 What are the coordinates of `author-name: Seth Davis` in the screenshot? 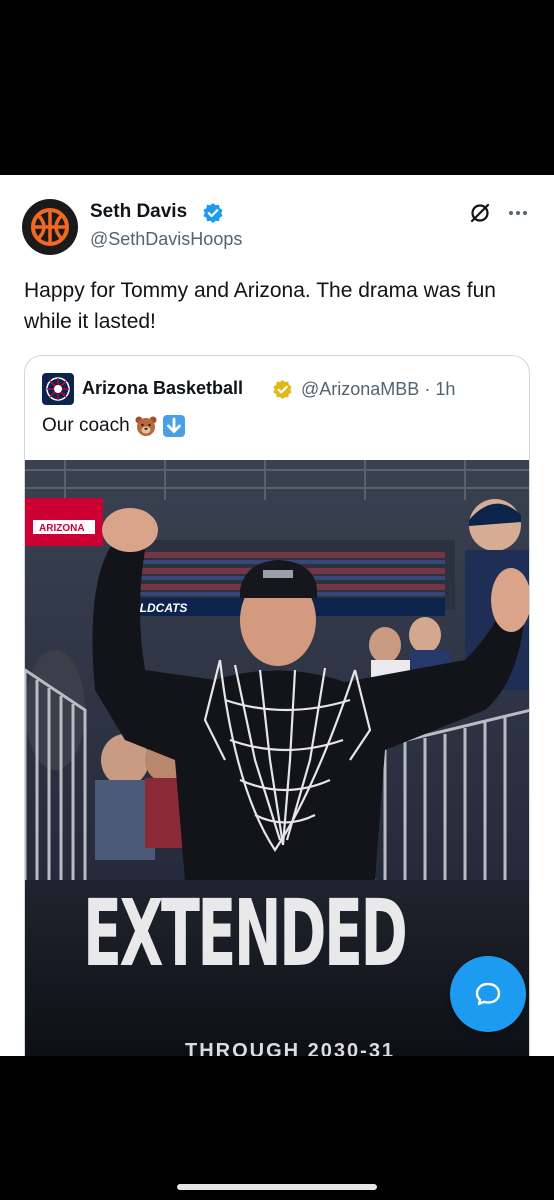 It's located at (138, 212).